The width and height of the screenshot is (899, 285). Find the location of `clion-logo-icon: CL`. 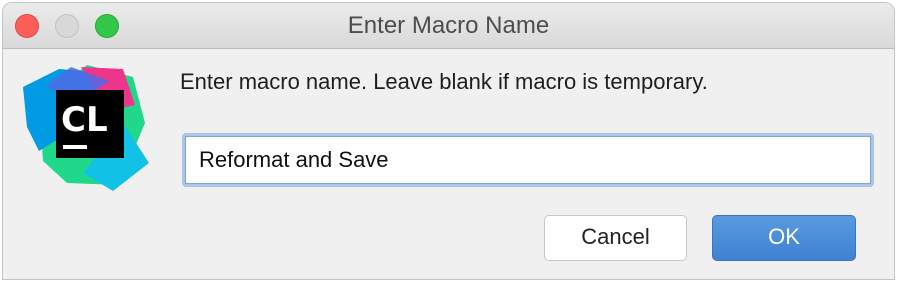

clion-logo-icon: CL is located at coordinates (87, 129).